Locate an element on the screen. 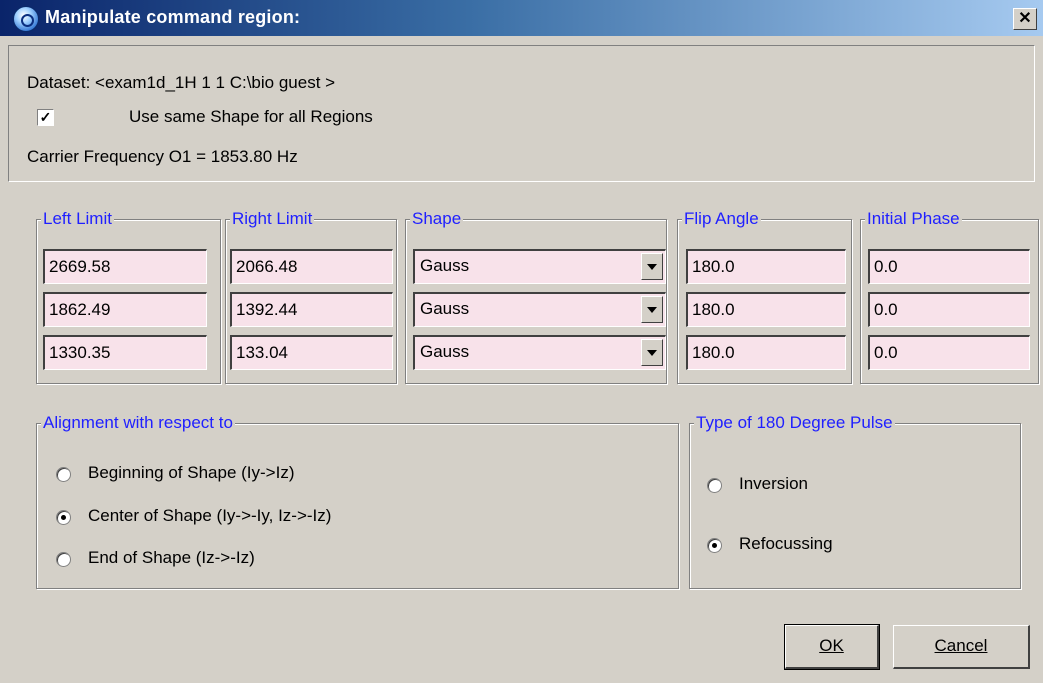  right-limit-title: Right Limit is located at coordinates (272, 219).